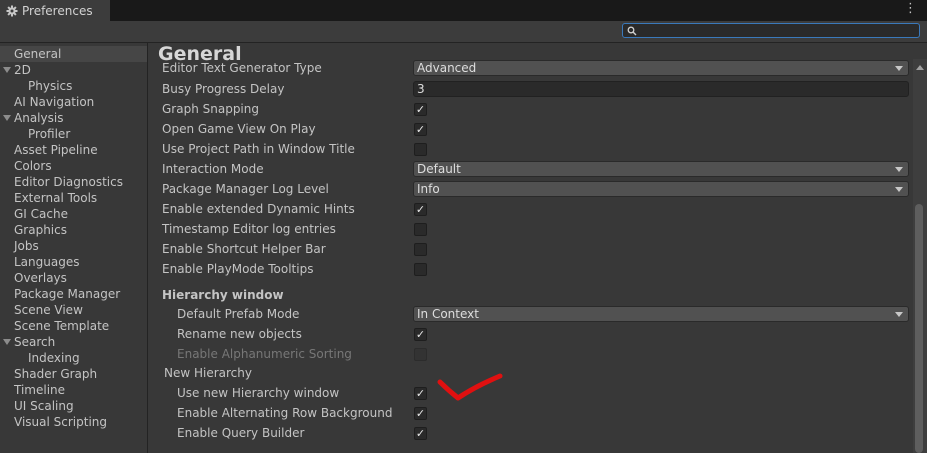 Image resolution: width=927 pixels, height=453 pixels. What do you see at coordinates (632, 30) in the screenshot?
I see `search-icon` at bounding box center [632, 30].